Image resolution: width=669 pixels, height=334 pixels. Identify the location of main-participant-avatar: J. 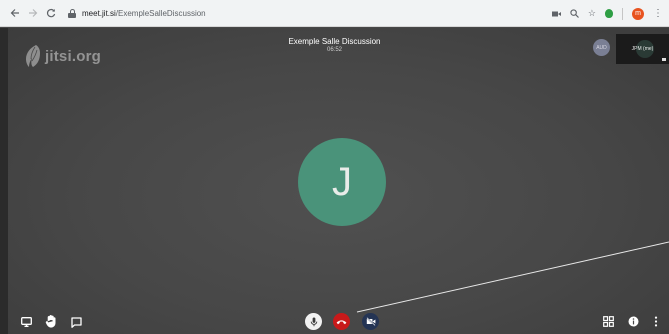
(342, 182).